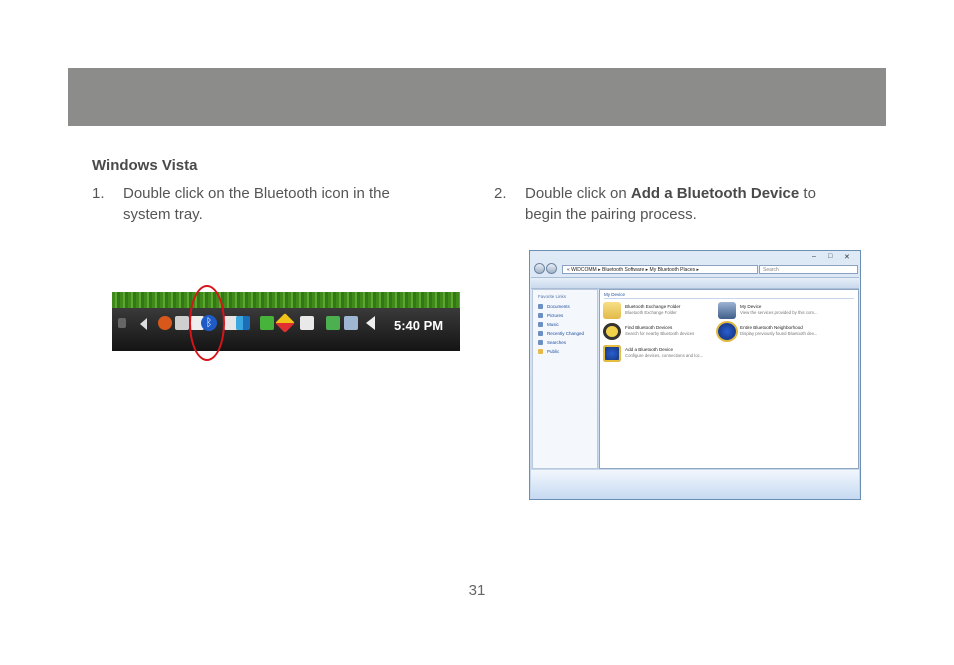  I want to click on maximize-button: □, so click(830, 256).